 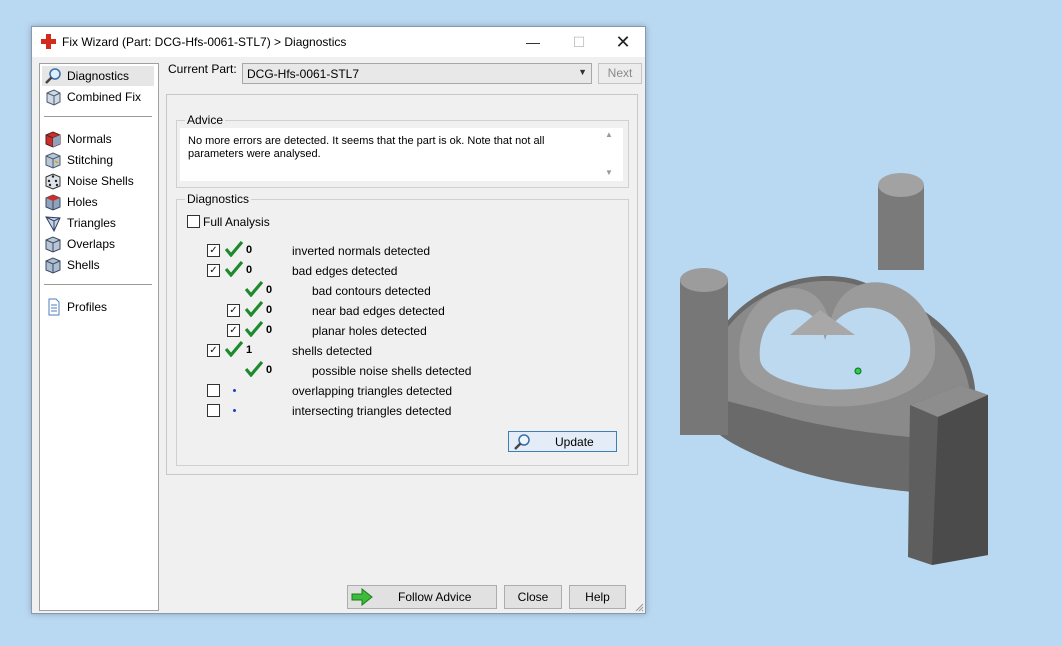 What do you see at coordinates (53, 224) in the screenshot?
I see `triangles-icon` at bounding box center [53, 224].